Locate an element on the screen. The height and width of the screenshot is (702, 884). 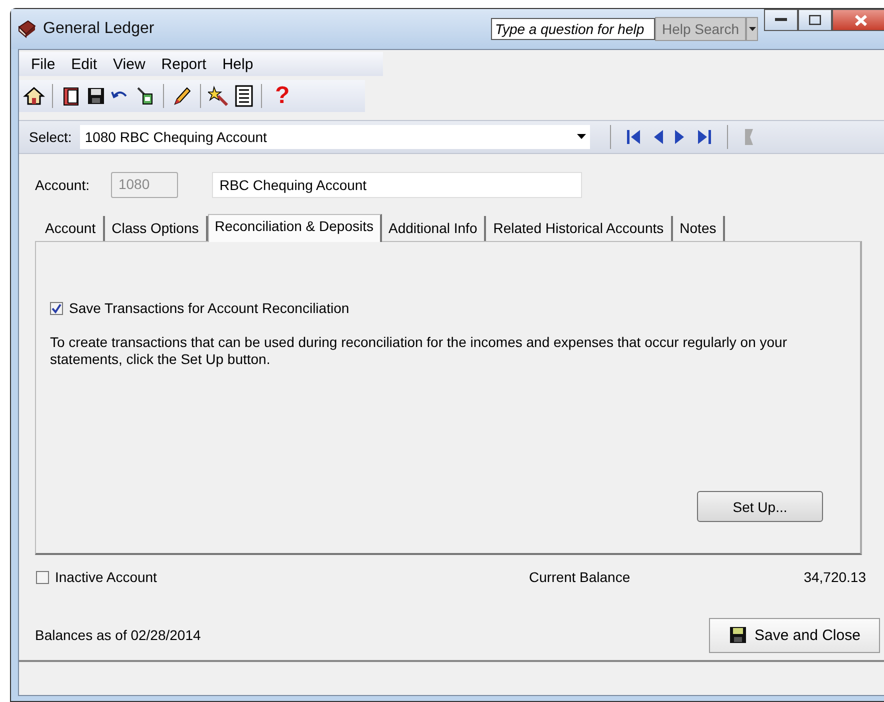
help-question-field: Type a question for help is located at coordinates (572, 29).